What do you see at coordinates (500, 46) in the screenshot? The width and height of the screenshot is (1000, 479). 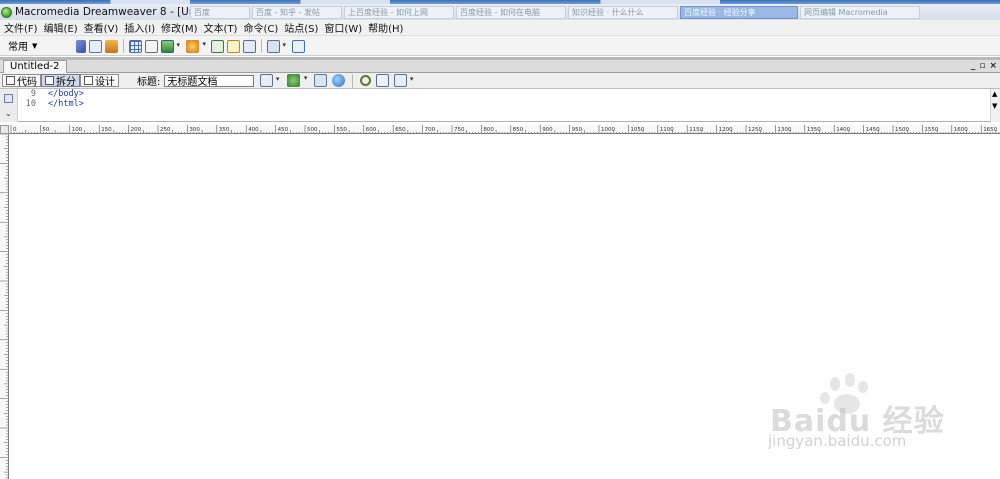 I see `insert-toolbar: 常用 ▼` at bounding box center [500, 46].